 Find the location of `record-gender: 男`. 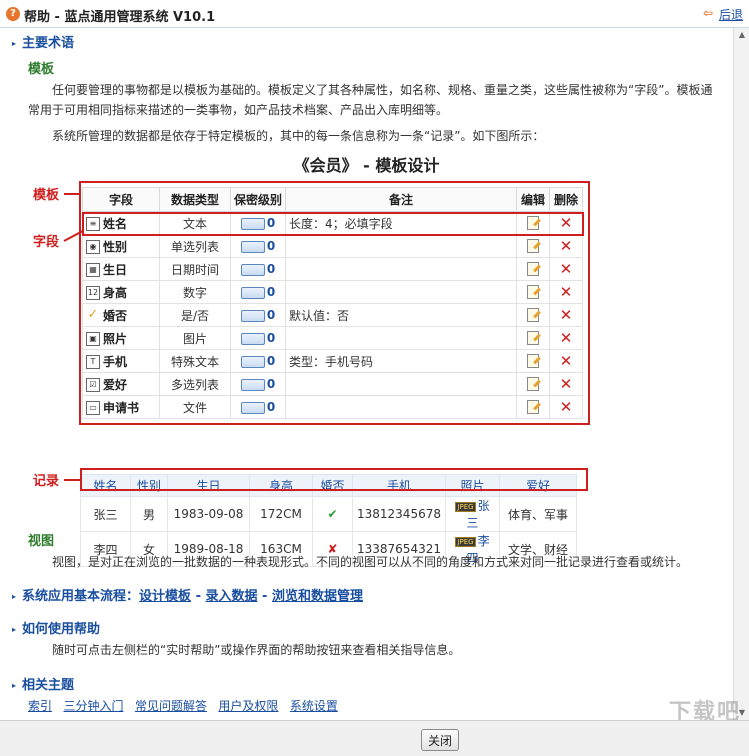

record-gender: 男 is located at coordinates (149, 514).